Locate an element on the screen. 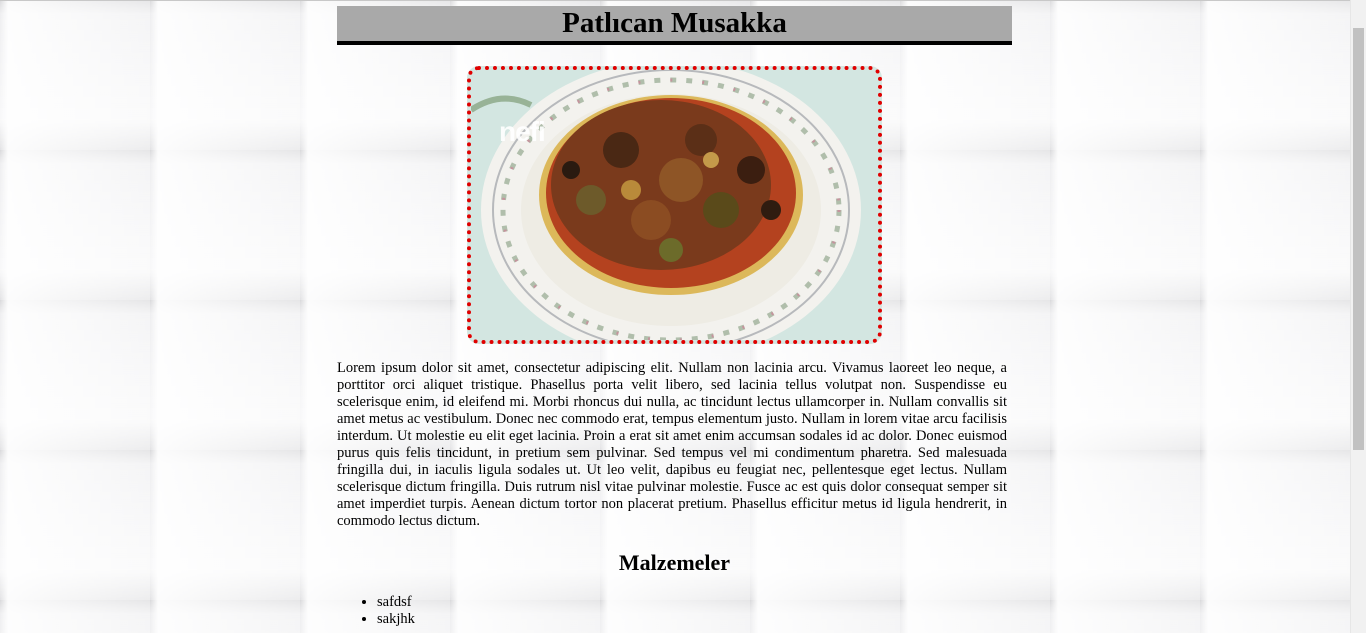  musakka-dish-image is located at coordinates (674, 205).